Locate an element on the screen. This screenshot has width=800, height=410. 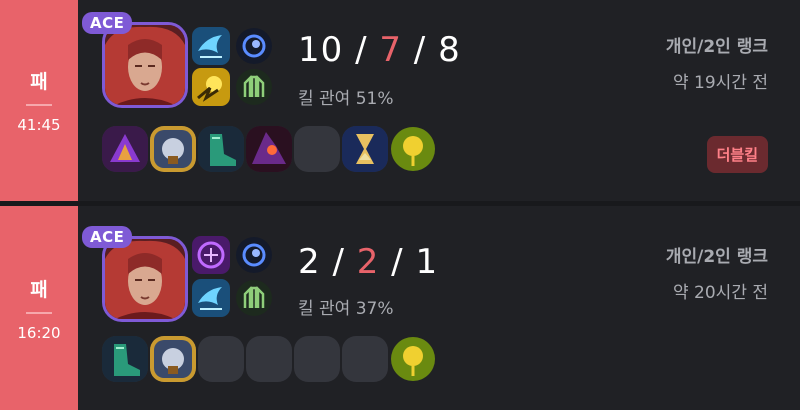
time-ago: 약 19시간 전 is located at coordinates (720, 83).